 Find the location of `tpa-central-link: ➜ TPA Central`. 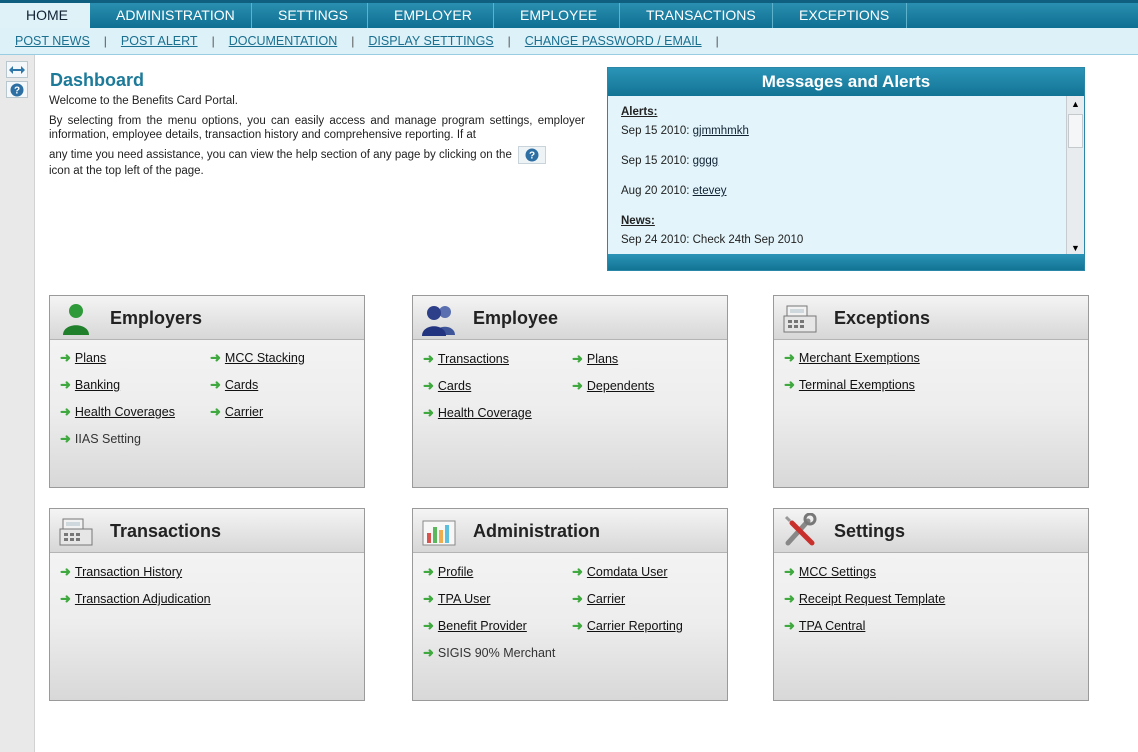

tpa-central-link: ➜ TPA Central is located at coordinates (824, 626).